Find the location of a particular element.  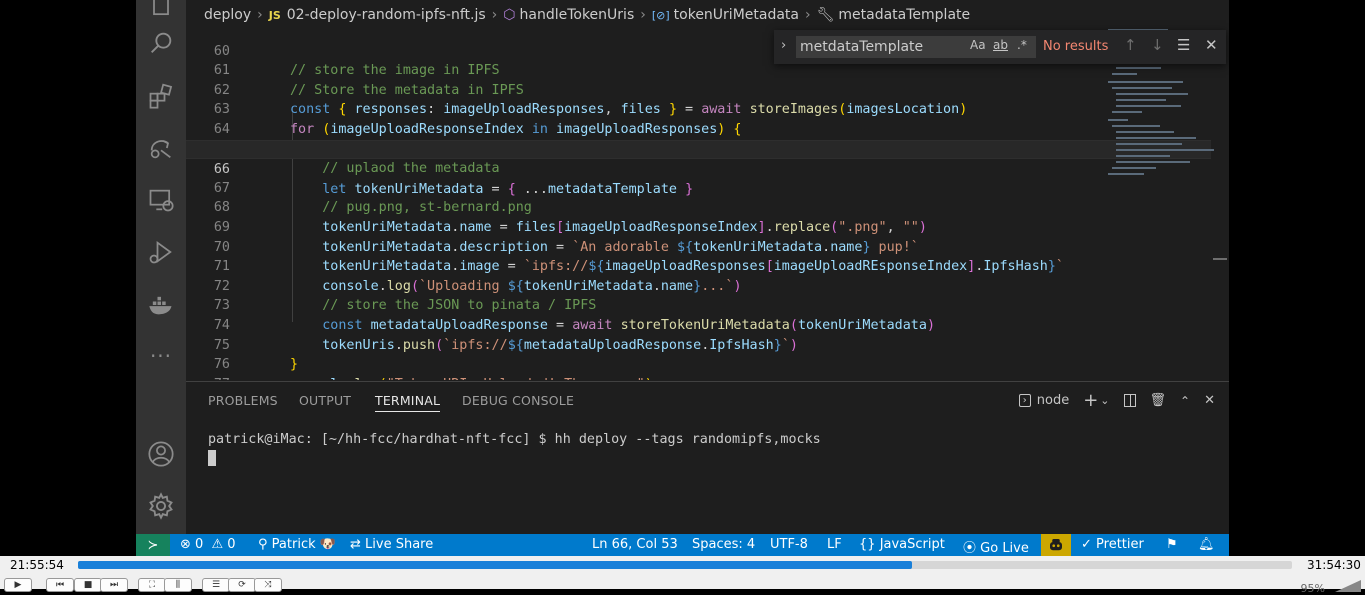

feedback-icon: ⚑ is located at coordinates (1172, 544).